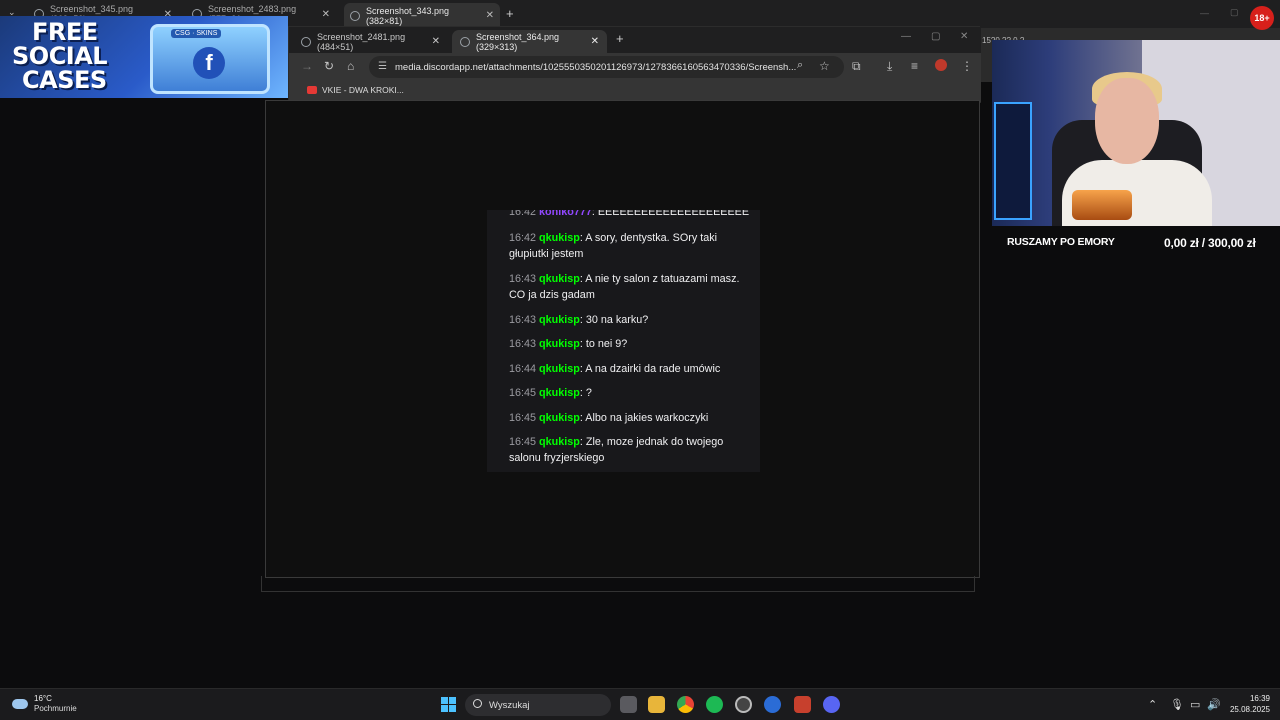 The width and height of the screenshot is (1280, 720). What do you see at coordinates (361, 41) in the screenshot?
I see `inner-tab-label: Screenshot_2481.png (484×51)` at bounding box center [361, 41].